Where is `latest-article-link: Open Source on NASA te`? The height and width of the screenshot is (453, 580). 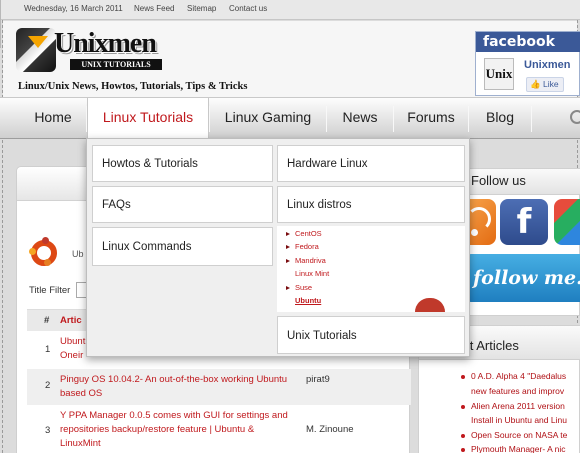 latest-article-link: Open Source on NASA te is located at coordinates (514, 435).